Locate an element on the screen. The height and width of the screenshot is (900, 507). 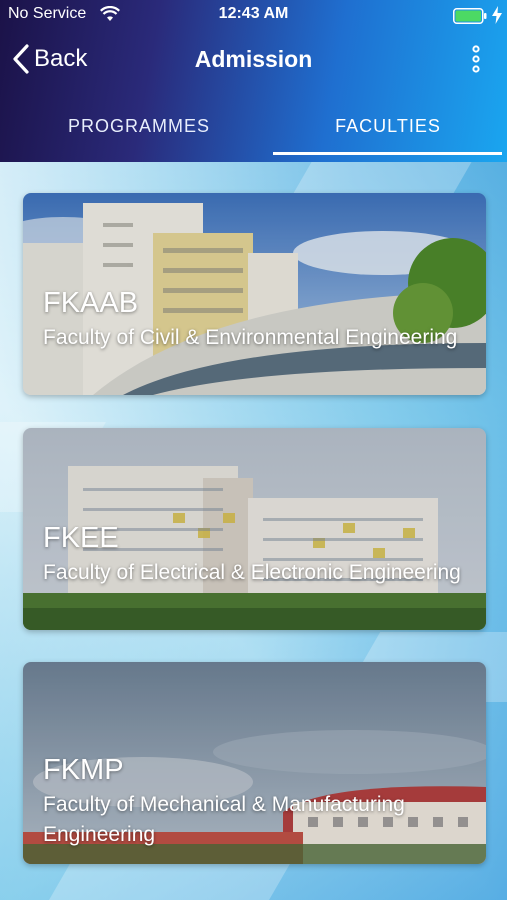
tab-bar: PROGRAMMES FACULTIES is located at coordinates (253, 130).